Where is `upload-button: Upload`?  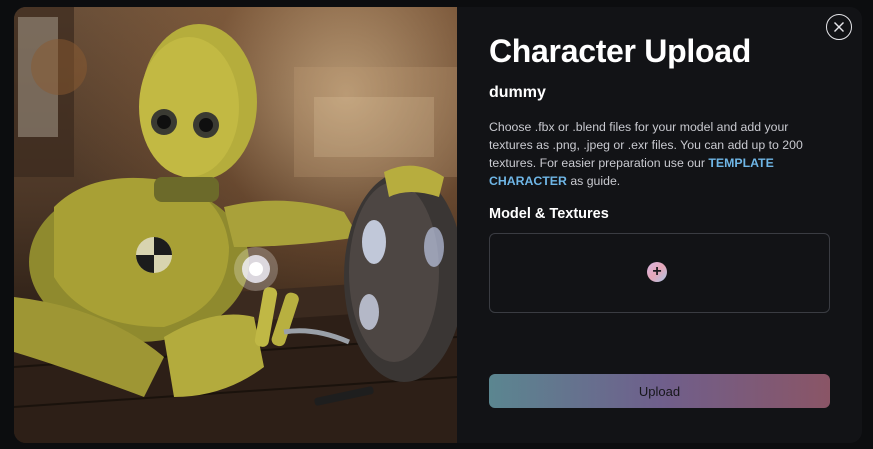 upload-button: Upload is located at coordinates (659, 391).